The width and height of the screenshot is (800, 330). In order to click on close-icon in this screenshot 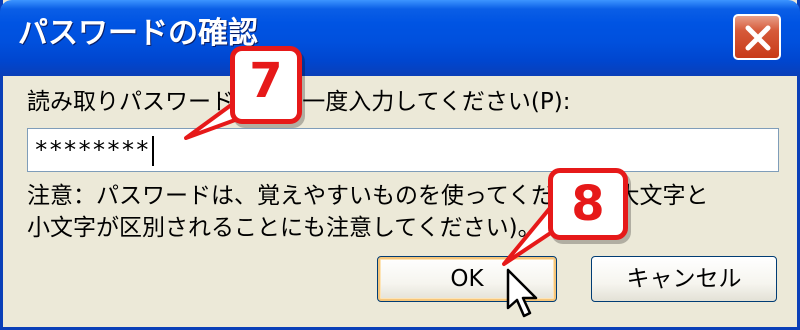, I will do `click(758, 38)`.